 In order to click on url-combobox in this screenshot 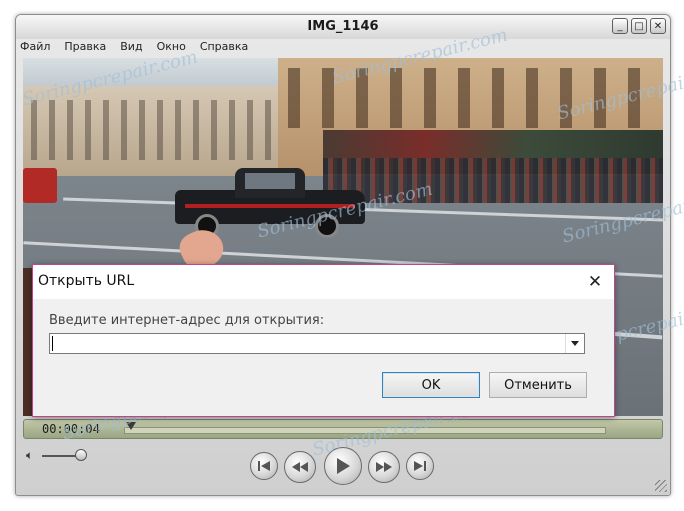, I will do `click(317, 343)`.